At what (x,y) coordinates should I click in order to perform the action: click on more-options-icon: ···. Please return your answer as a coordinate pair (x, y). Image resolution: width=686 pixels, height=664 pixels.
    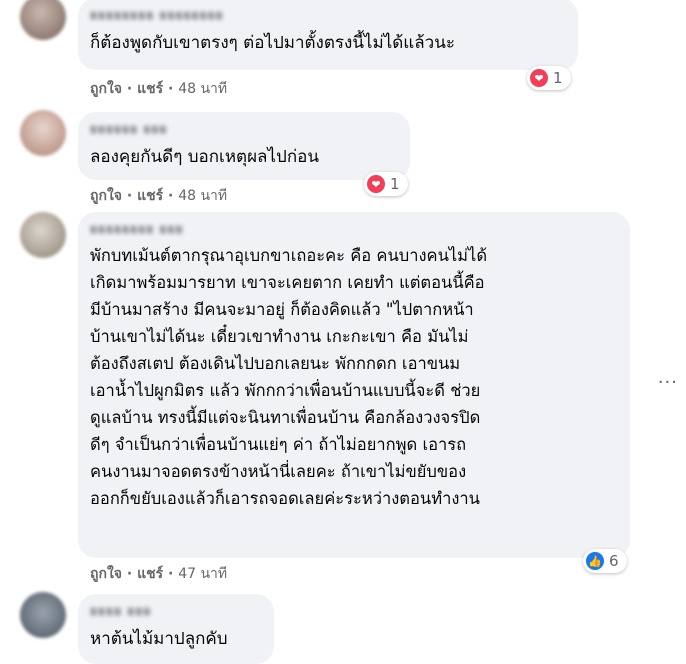
    Looking at the image, I should click on (668, 382).